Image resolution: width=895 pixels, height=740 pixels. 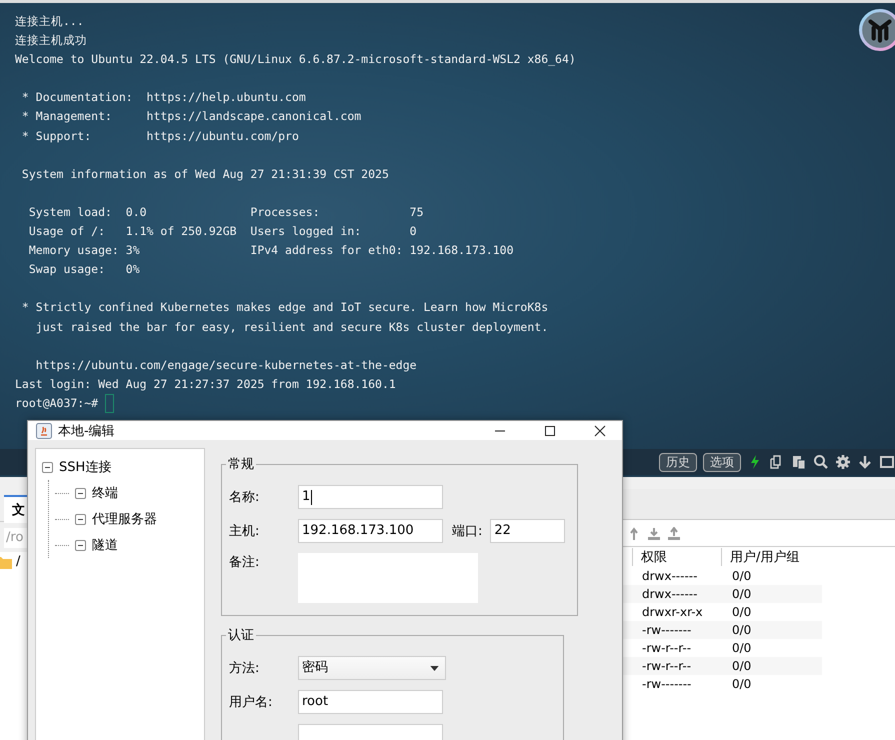 What do you see at coordinates (244, 497) in the screenshot?
I see `field-label: 名称:` at bounding box center [244, 497].